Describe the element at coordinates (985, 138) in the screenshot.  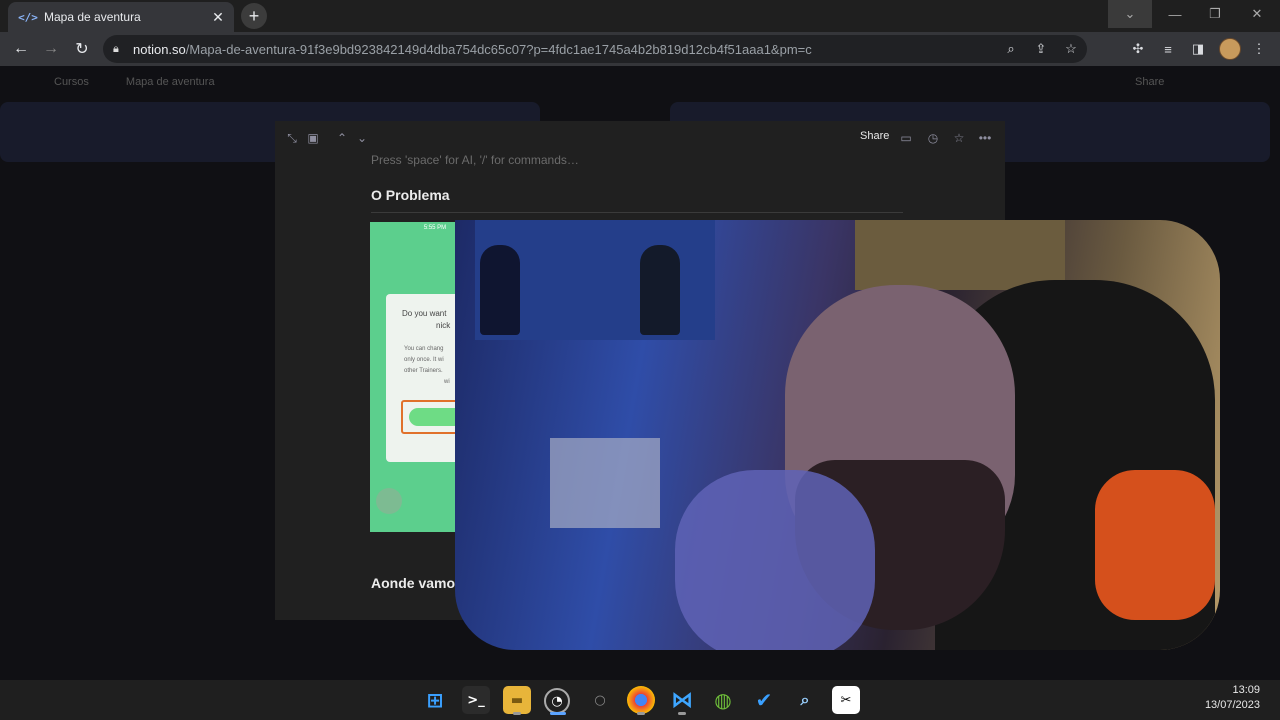
I see `more-options-icon: •••` at that location.